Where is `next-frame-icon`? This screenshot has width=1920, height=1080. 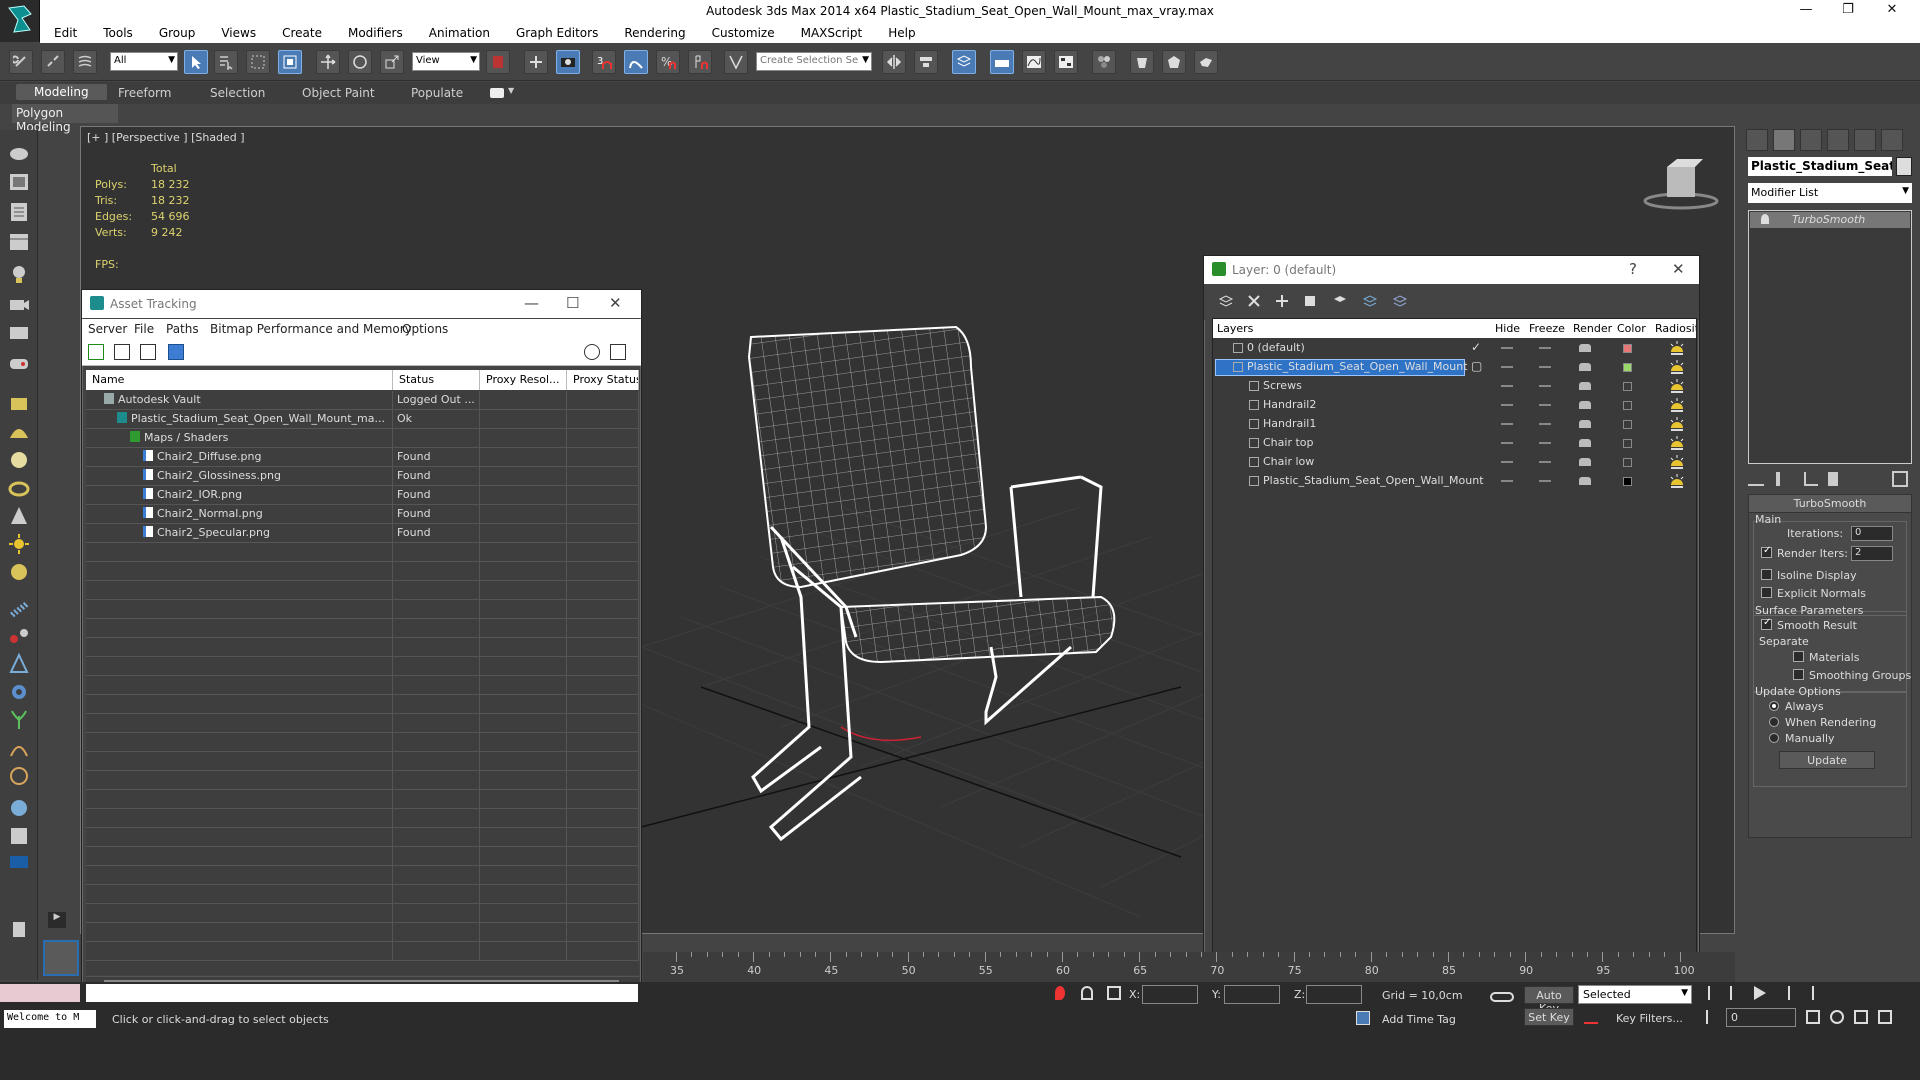
next-frame-icon is located at coordinates (1781, 993).